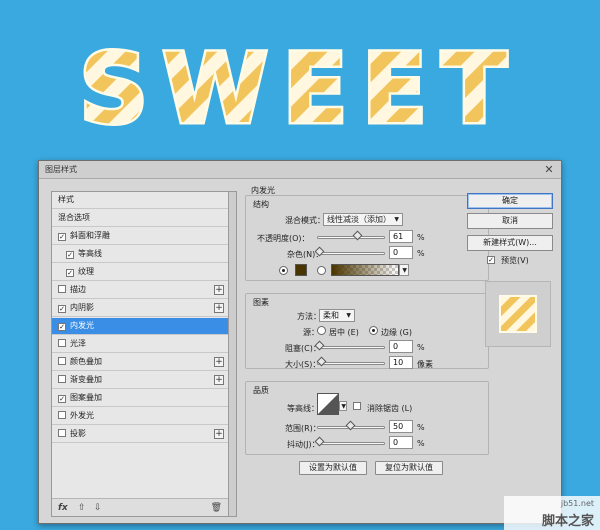  I want to click on source-center-radio, so click(321, 330).